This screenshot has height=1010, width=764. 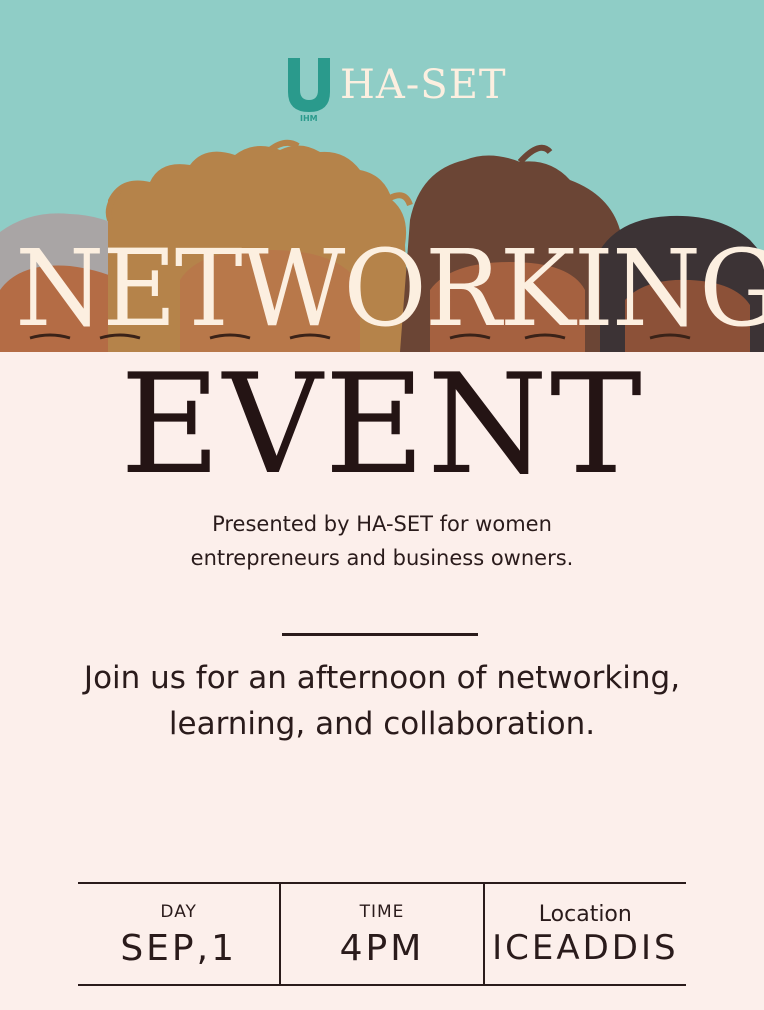 What do you see at coordinates (380, 634) in the screenshot?
I see `divider-line` at bounding box center [380, 634].